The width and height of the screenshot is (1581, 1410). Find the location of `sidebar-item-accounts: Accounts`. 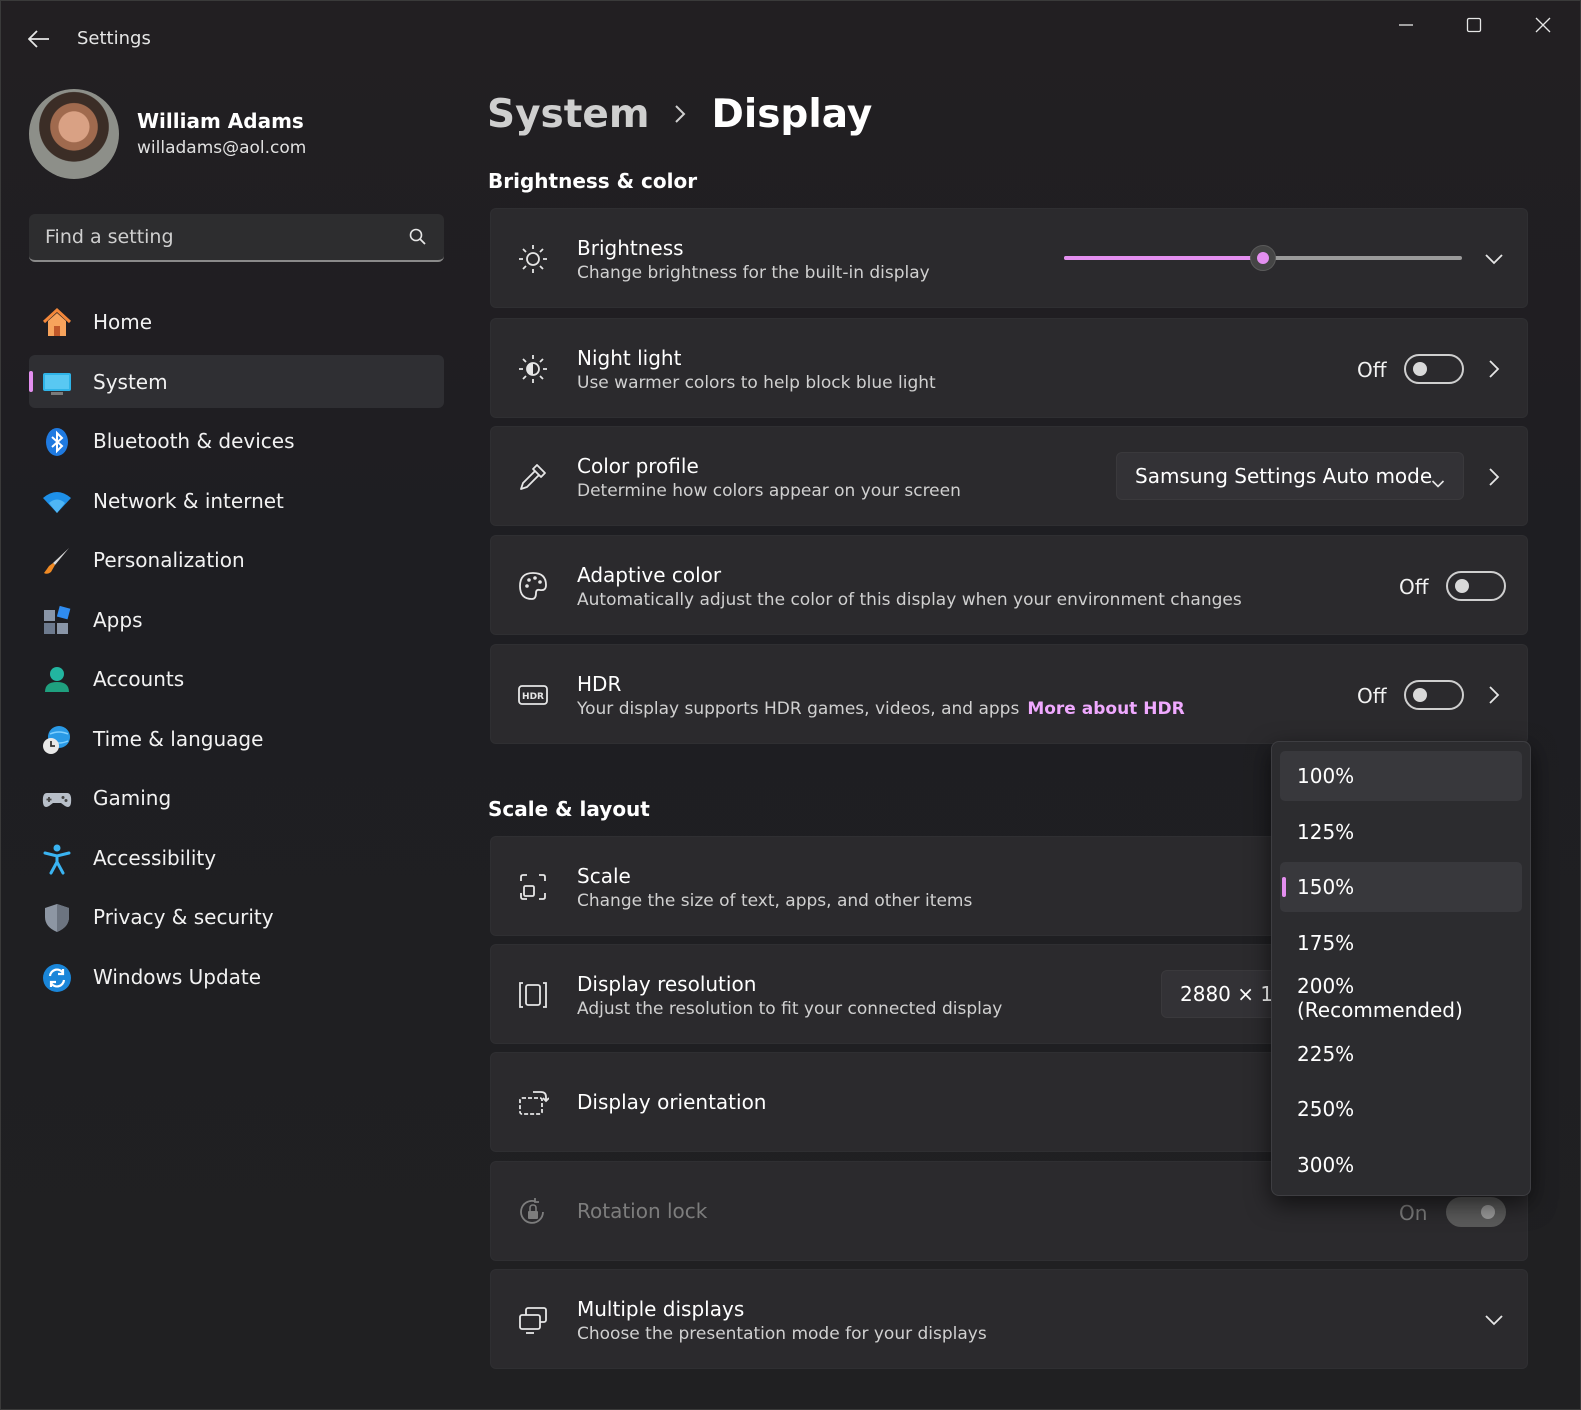

sidebar-item-accounts: Accounts is located at coordinates (236, 678).